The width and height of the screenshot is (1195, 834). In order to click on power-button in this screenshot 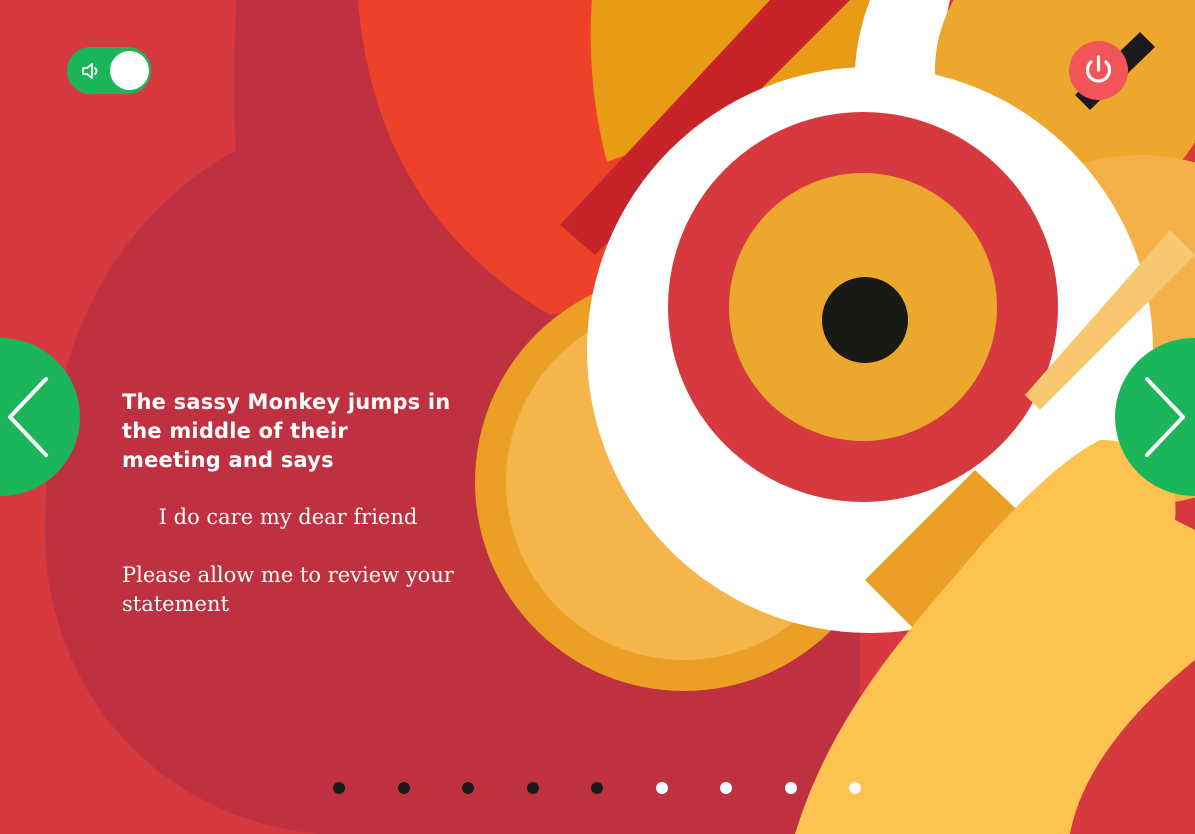, I will do `click(1098, 70)`.